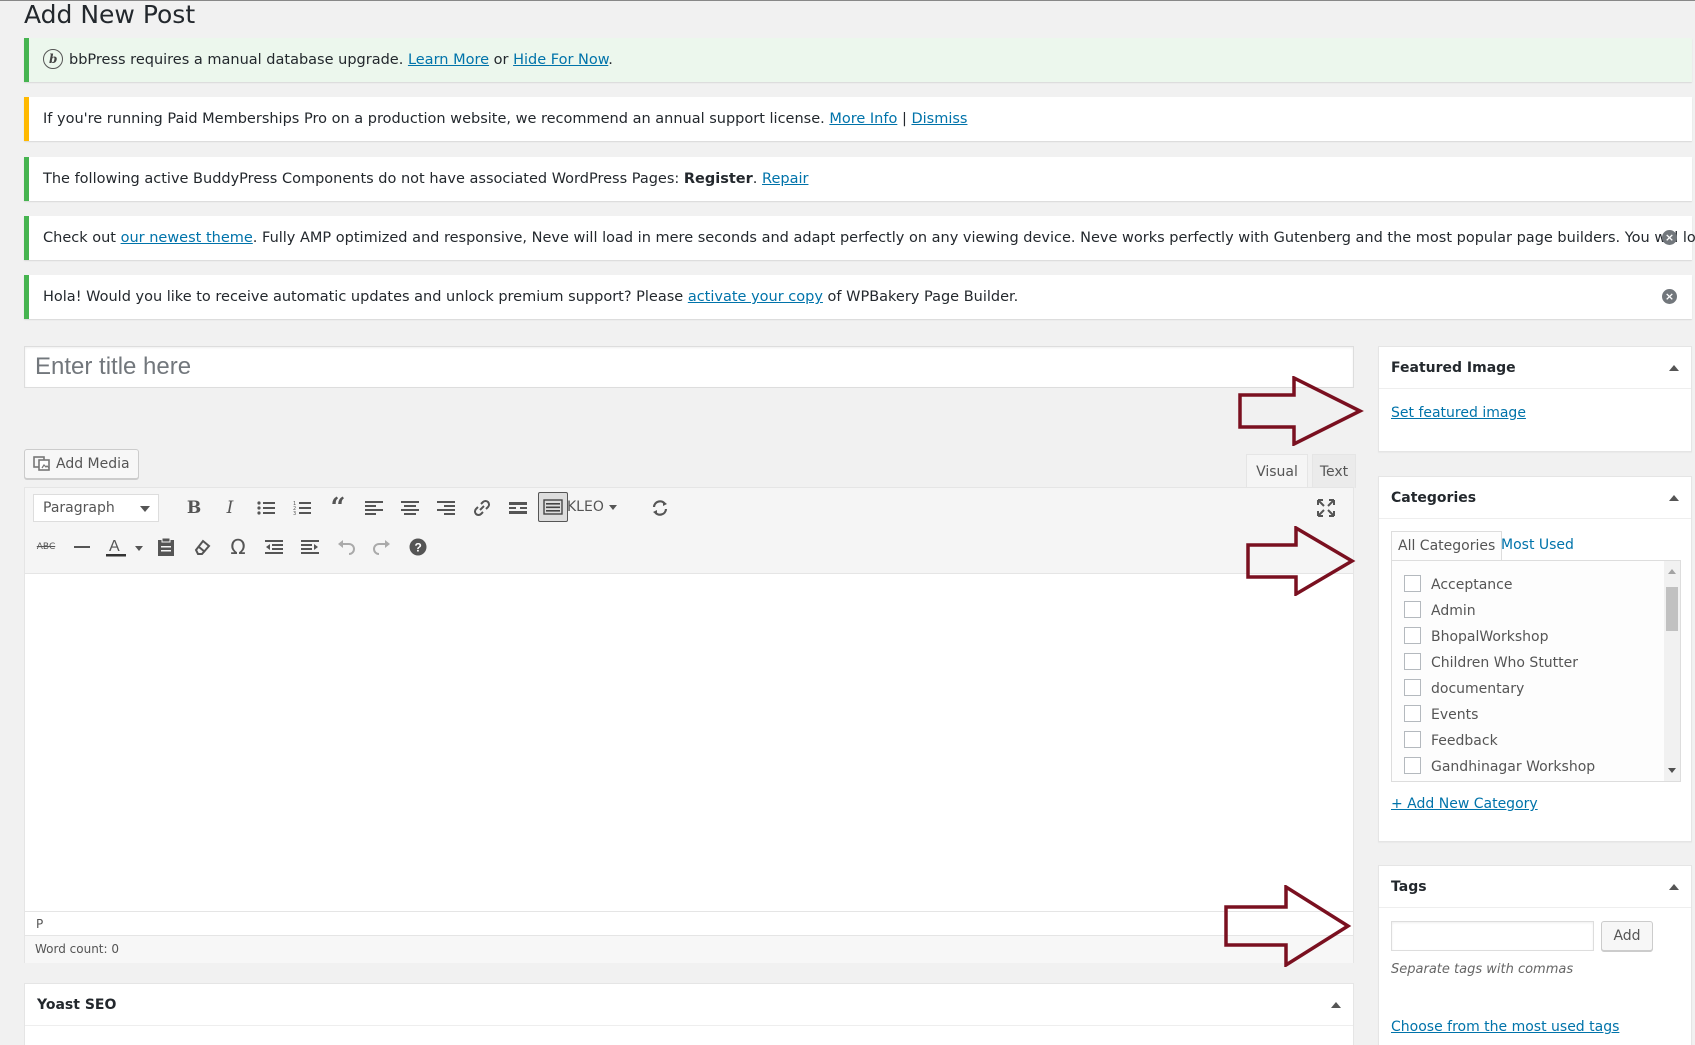 This screenshot has height=1045, width=1695. What do you see at coordinates (689, 1005) in the screenshot?
I see `yoast-seo-header: Yoast SEO` at bounding box center [689, 1005].